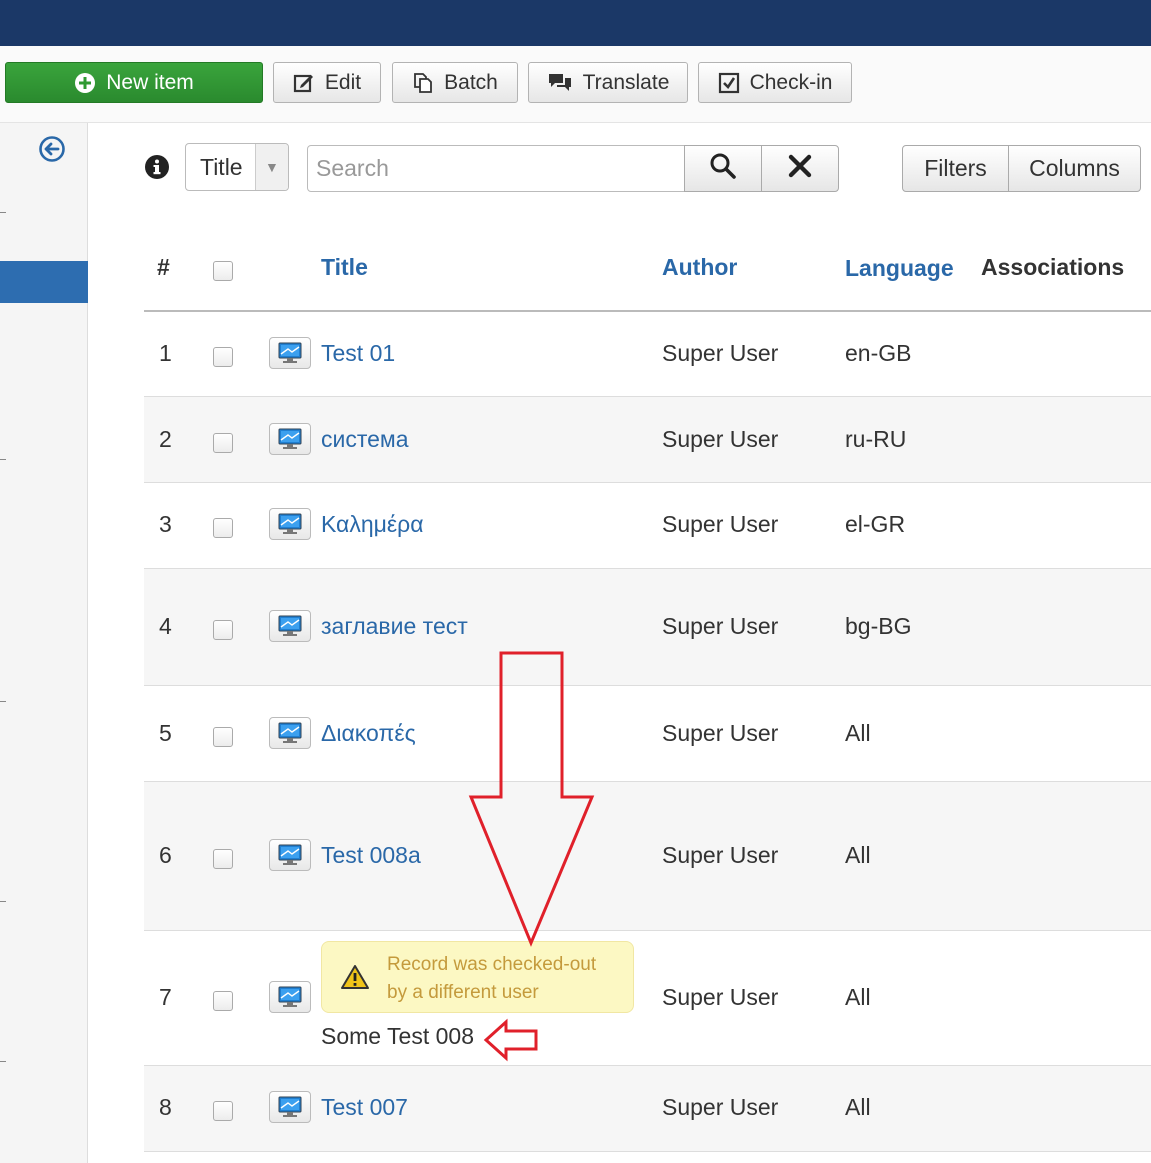 The height and width of the screenshot is (1163, 1151). I want to click on left-arrow-annotation, so click(510, 1040).